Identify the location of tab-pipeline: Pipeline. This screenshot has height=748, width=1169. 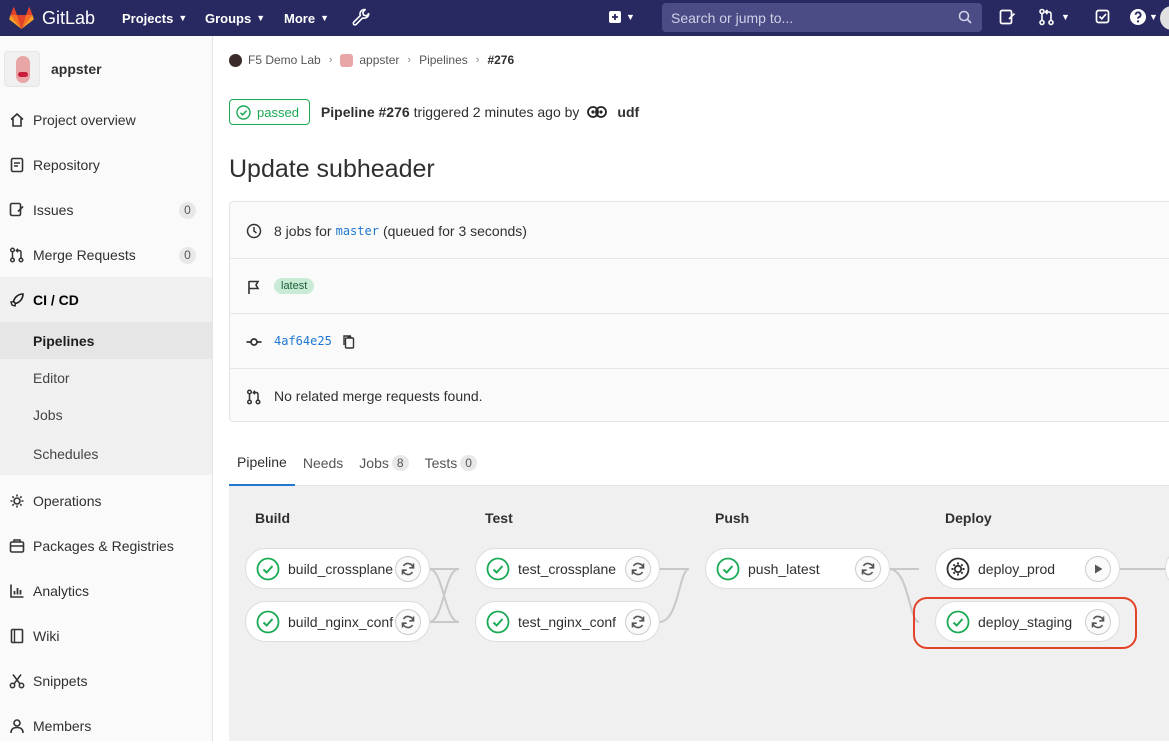
(262, 463).